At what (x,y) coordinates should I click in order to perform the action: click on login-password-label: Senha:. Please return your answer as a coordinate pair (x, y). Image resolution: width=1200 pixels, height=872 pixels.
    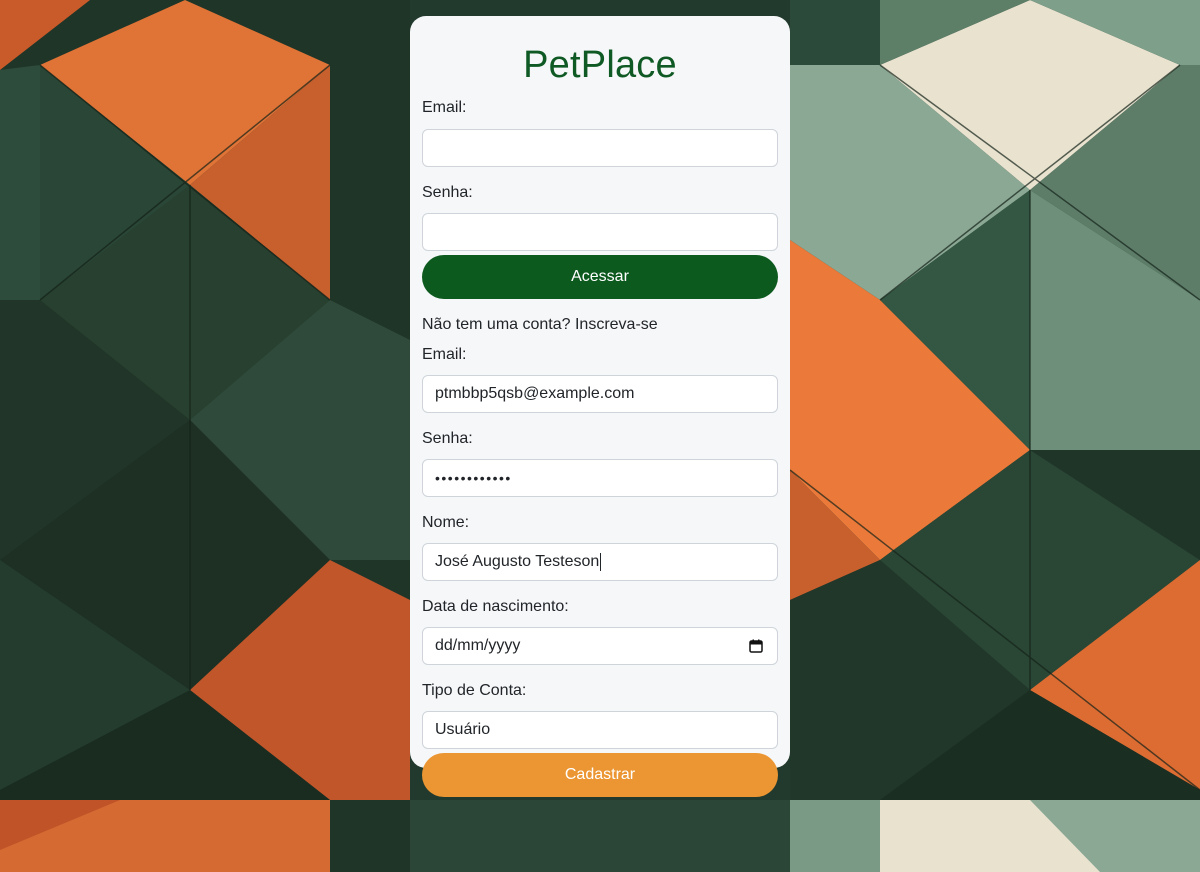
    Looking at the image, I should click on (447, 192).